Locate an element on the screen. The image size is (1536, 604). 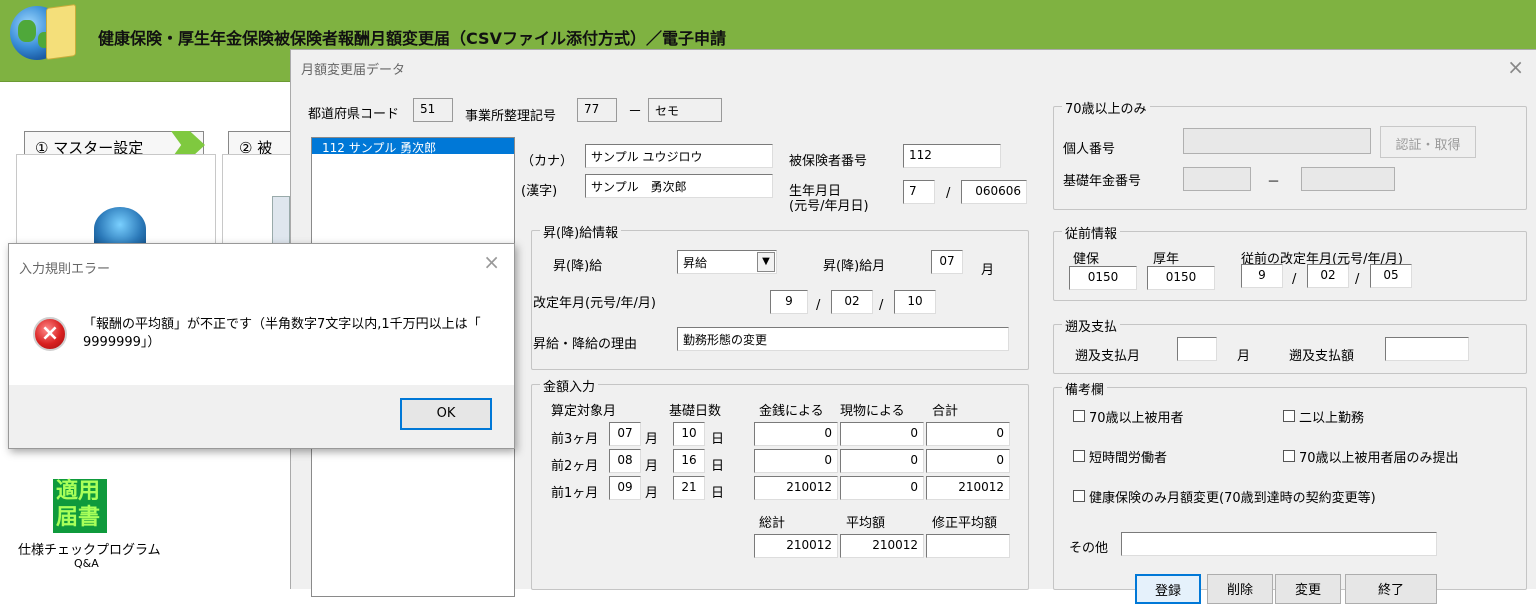
kanji-name-field: サンプル 勇次郎 is located at coordinates (679, 186).